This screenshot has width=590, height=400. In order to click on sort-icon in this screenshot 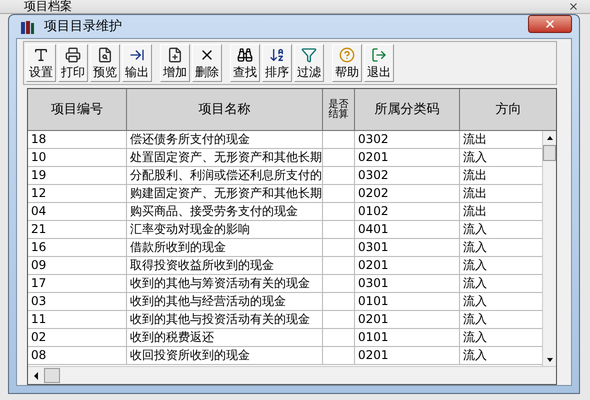, I will do `click(277, 55)`.